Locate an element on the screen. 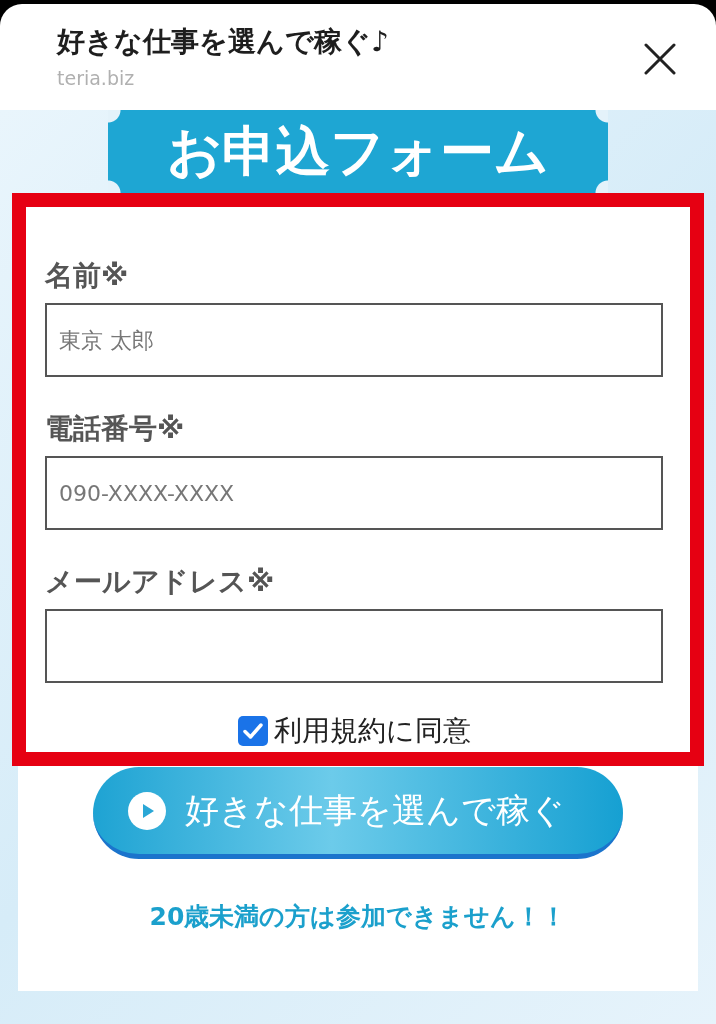 Image resolution: width=716 pixels, height=1024 pixels. sheet-title: 好きな仕事を選んで稼ぐ♪ is located at coordinates (223, 42).